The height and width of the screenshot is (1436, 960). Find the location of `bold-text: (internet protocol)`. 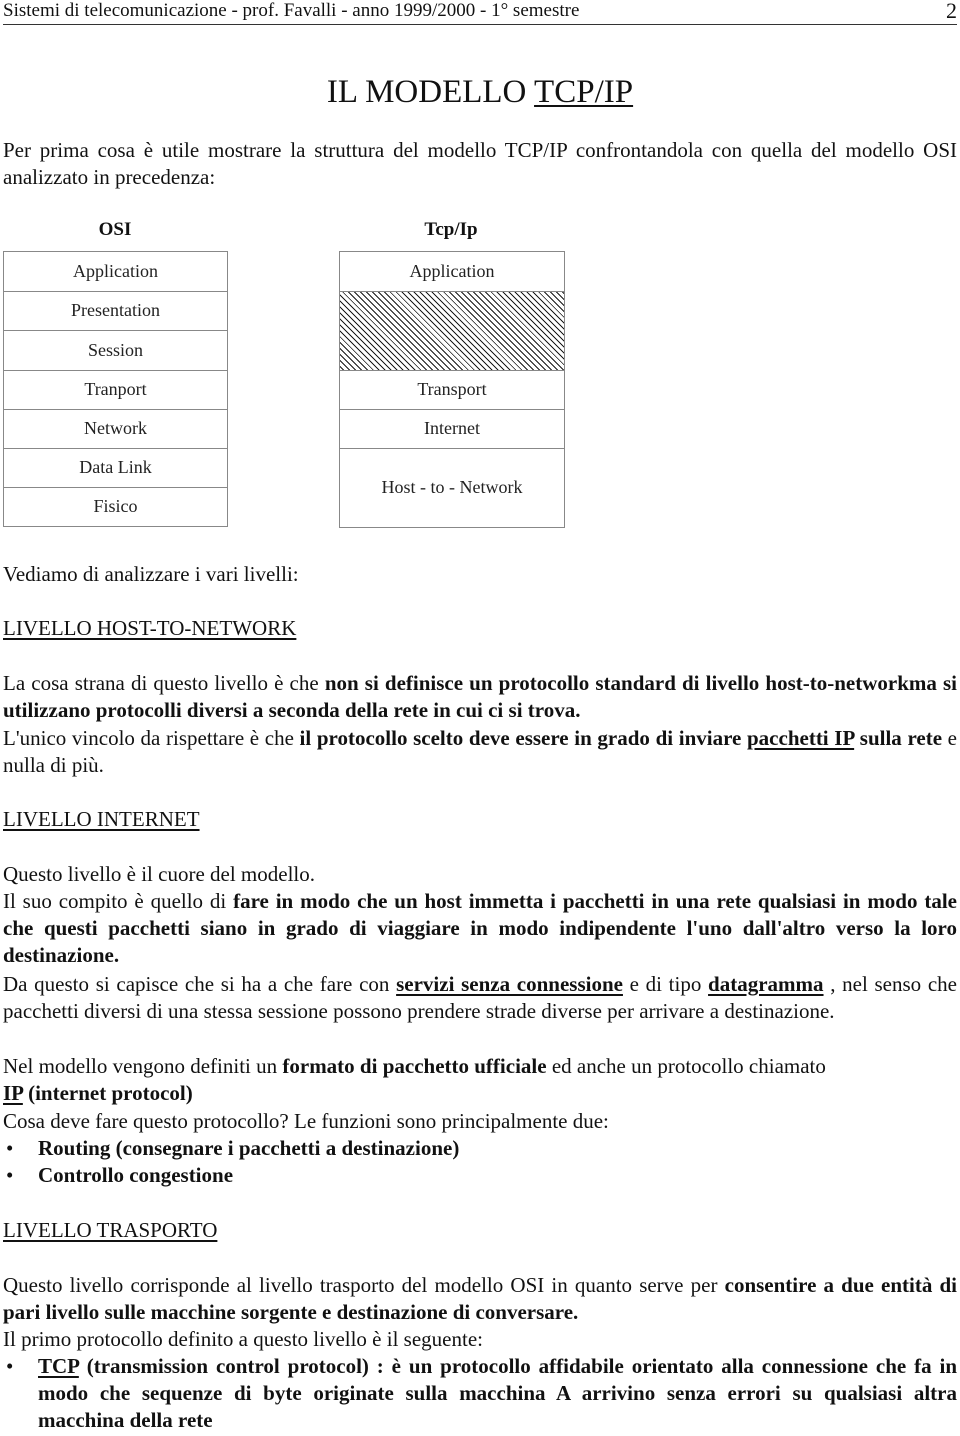

bold-text: (internet protocol) is located at coordinates (107, 1093).